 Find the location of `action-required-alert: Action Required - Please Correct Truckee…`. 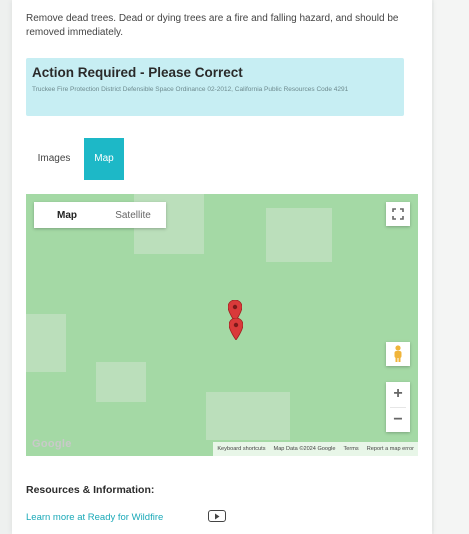

action-required-alert: Action Required - Please Correct Truckee… is located at coordinates (215, 87).